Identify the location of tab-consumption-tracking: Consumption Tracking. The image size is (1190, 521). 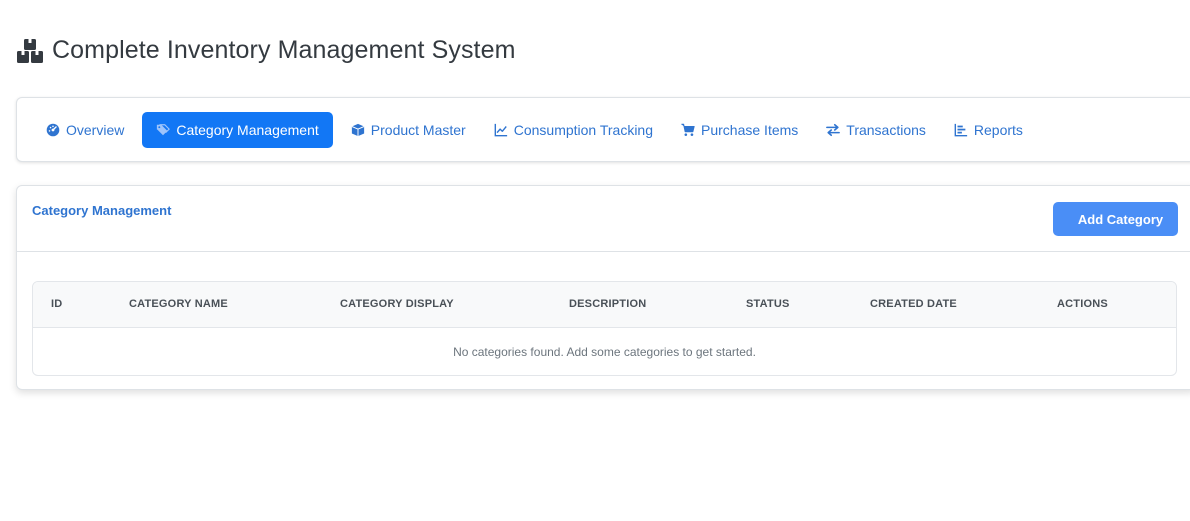
(573, 130).